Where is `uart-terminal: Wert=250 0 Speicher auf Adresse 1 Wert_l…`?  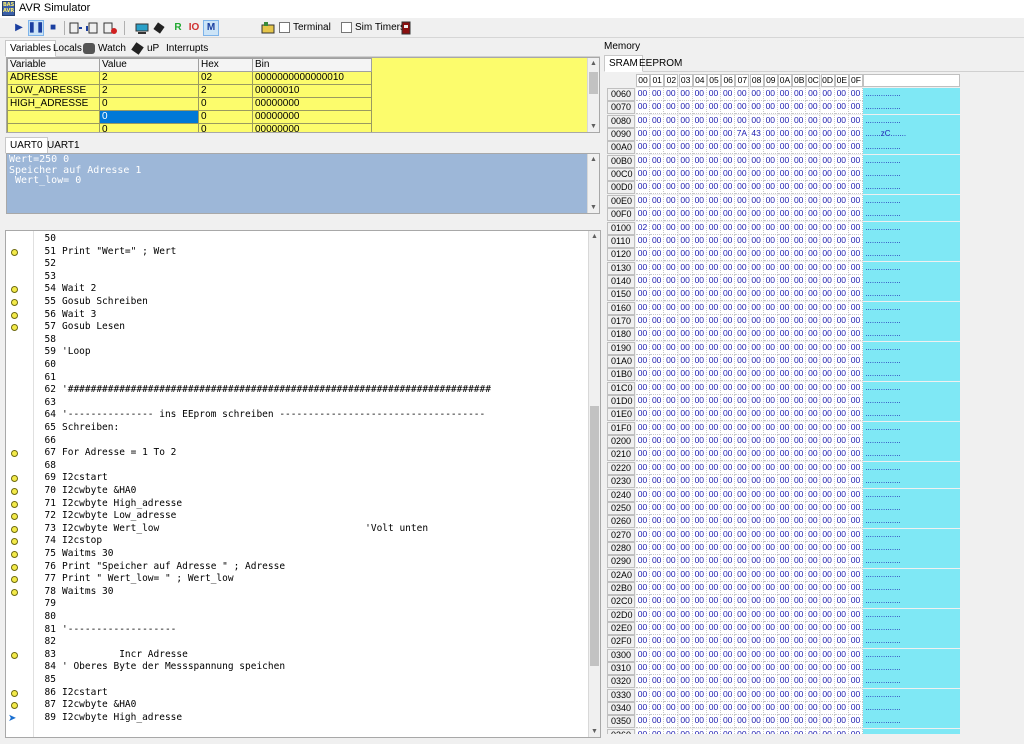
uart-terminal: Wert=250 0 Speicher auf Adresse 1 Wert_l… is located at coordinates (303, 183).